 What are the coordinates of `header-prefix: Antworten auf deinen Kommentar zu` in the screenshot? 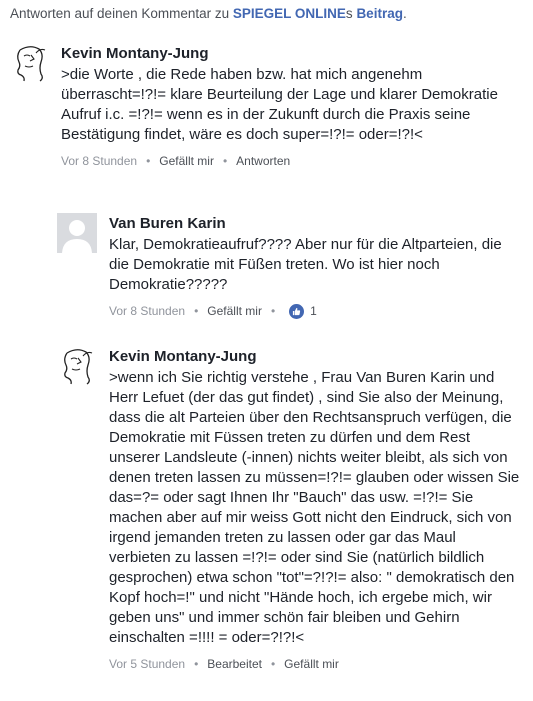 It's located at (121, 13).